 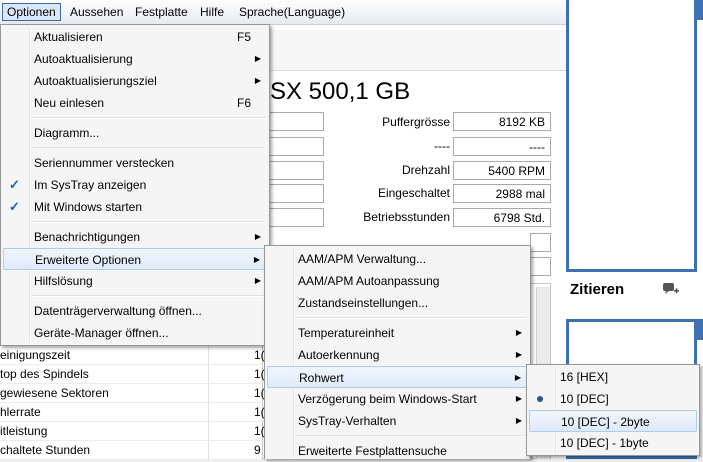 I want to click on menu-item-autoaktualisierungsziel: Autoaktualisierungsziel ▶, so click(x=135, y=81).